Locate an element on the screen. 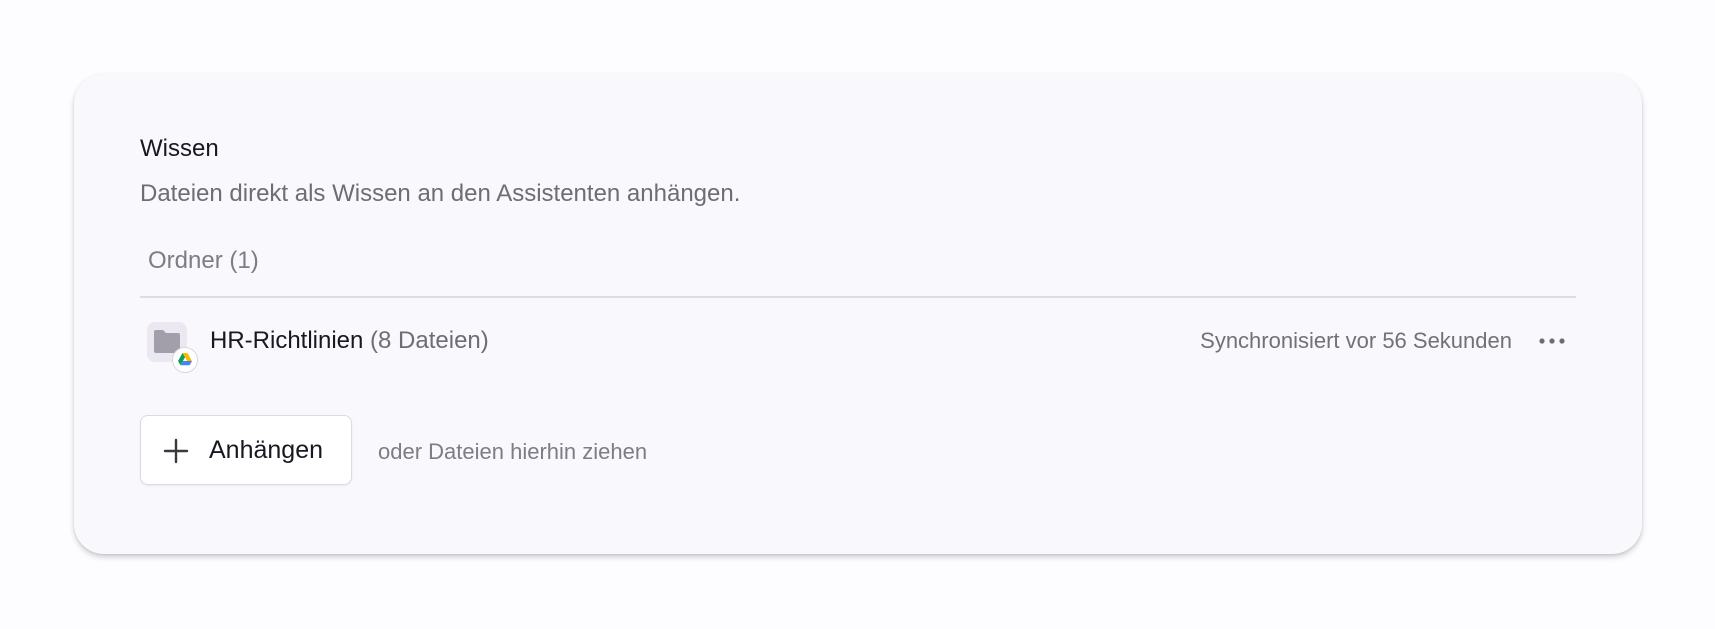 This screenshot has width=1715, height=629. attach-button-label: Anhängen is located at coordinates (266, 450).